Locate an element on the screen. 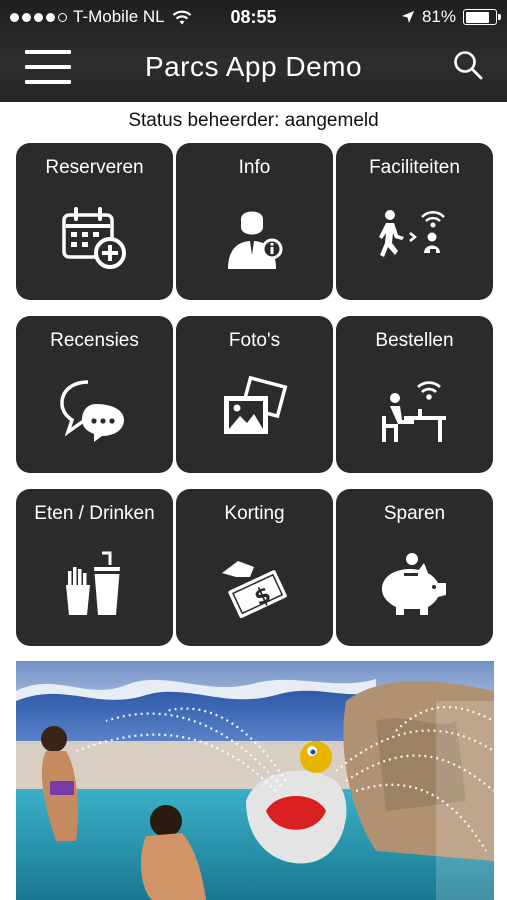 This screenshot has width=507, height=900. tile-label: Sparen is located at coordinates (414, 513).